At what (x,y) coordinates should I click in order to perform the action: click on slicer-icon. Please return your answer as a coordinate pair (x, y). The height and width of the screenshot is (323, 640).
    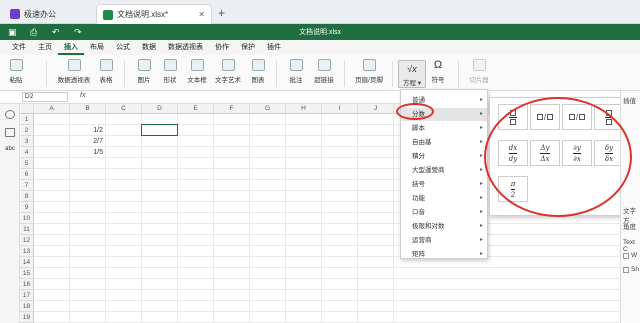
    Looking at the image, I should click on (479, 65).